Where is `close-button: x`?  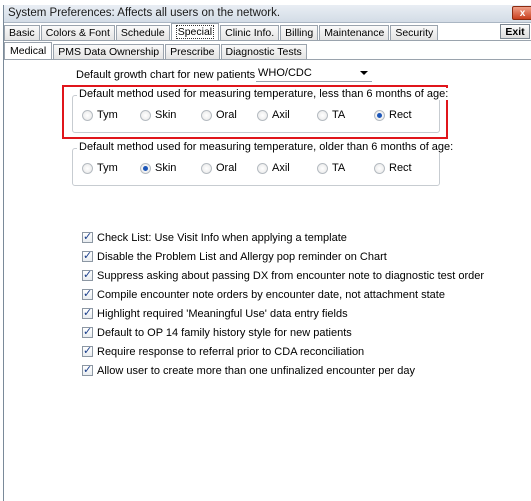
close-button: x is located at coordinates (521, 13).